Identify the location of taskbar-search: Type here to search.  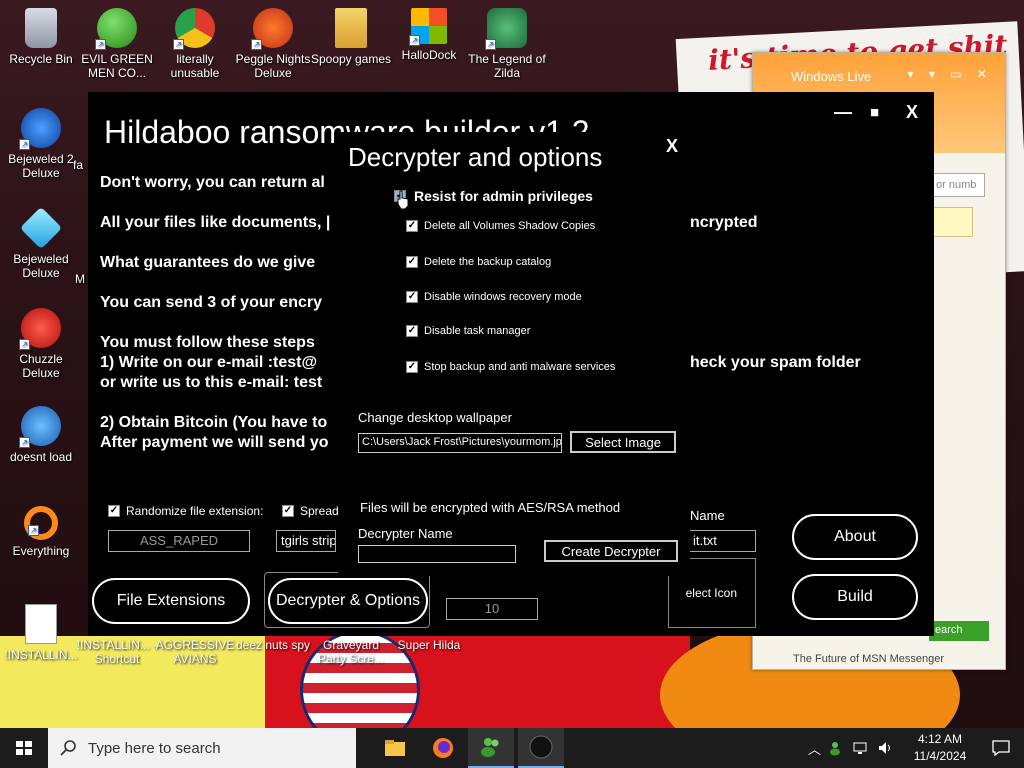
(202, 748).